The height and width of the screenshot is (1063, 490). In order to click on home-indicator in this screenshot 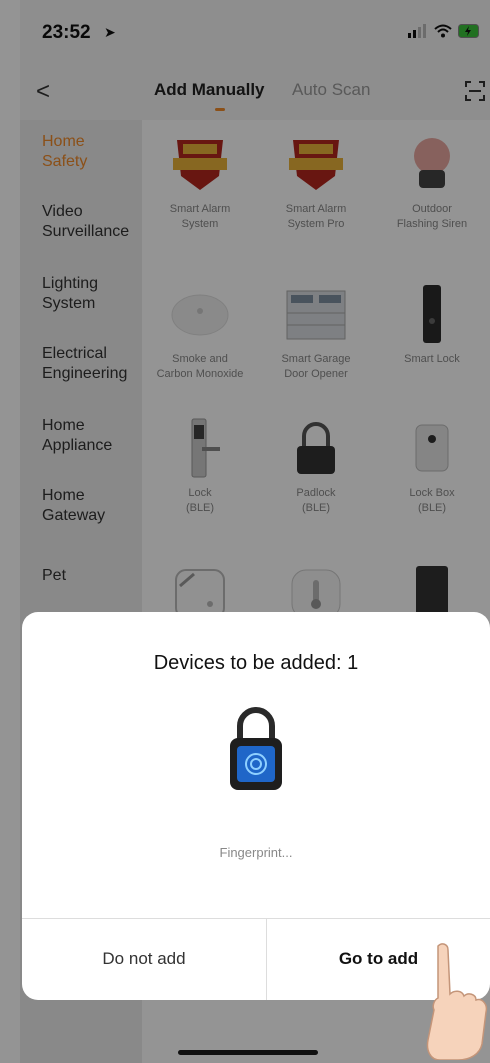, I will do `click(248, 1052)`.